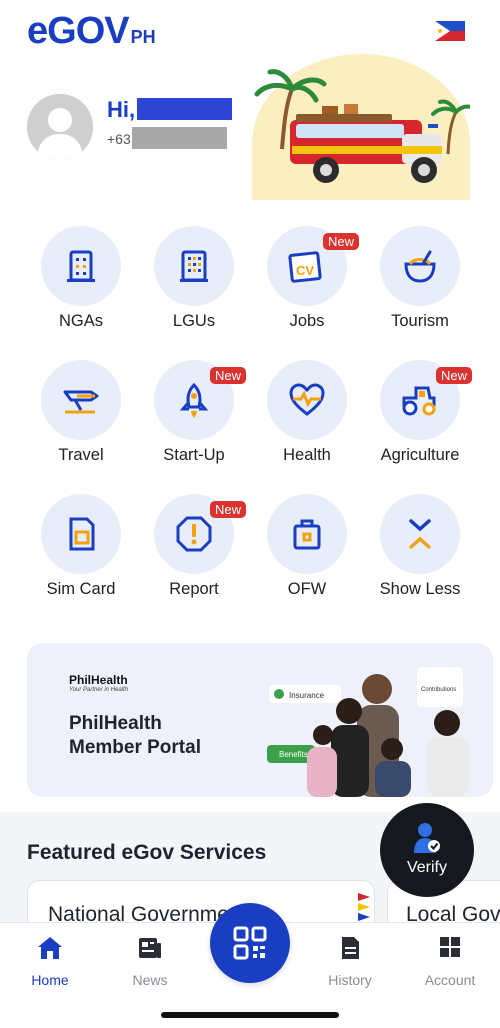  Describe the element at coordinates (121, 109) in the screenshot. I see `greeting: Hi,` at that location.